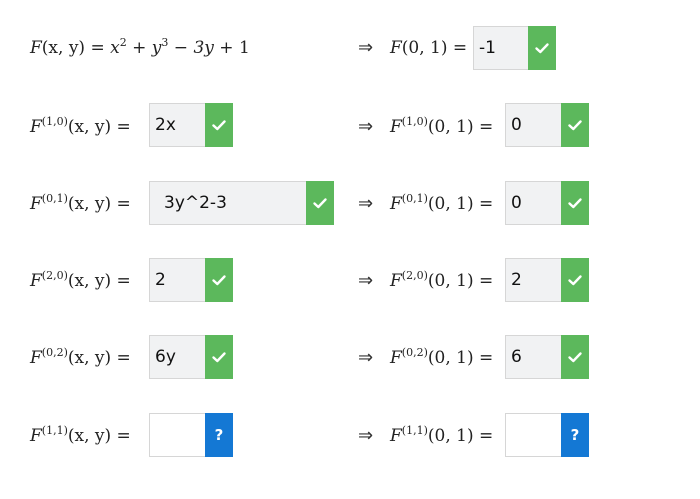 The width and height of the screenshot is (700, 499). I want to click on value-answer-field-2-0: 2, so click(547, 280).